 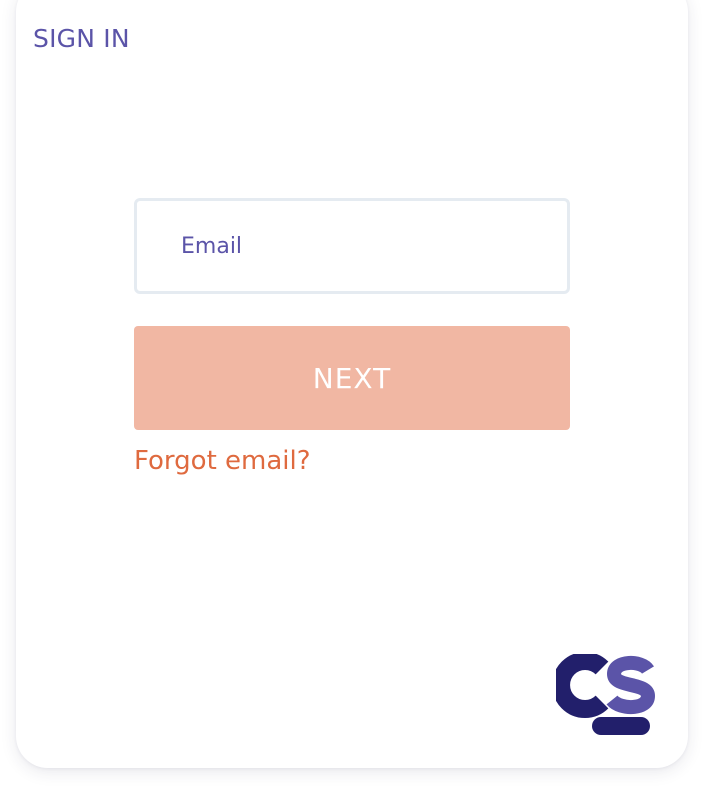 I want to click on email-field, so click(x=374, y=246).